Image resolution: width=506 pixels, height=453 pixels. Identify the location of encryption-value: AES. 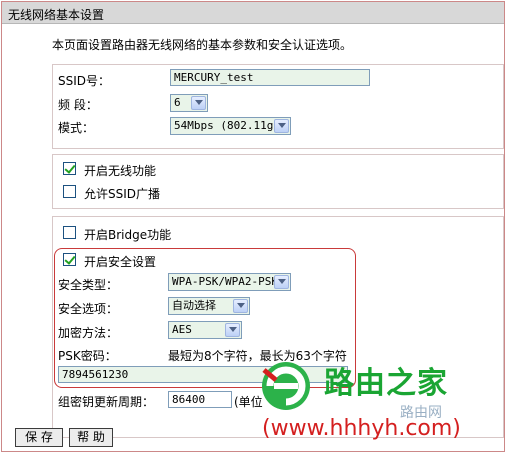
(182, 329).